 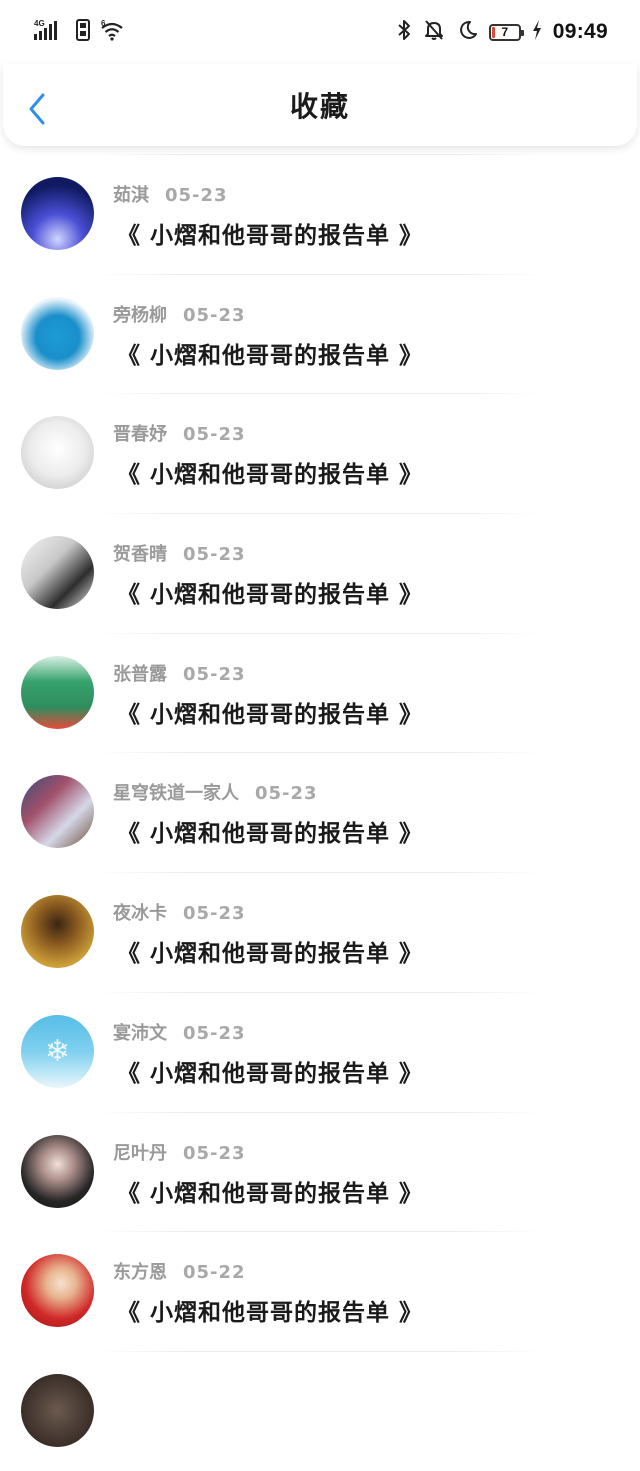 I want to click on signal-icon: 4G, so click(x=50, y=32).